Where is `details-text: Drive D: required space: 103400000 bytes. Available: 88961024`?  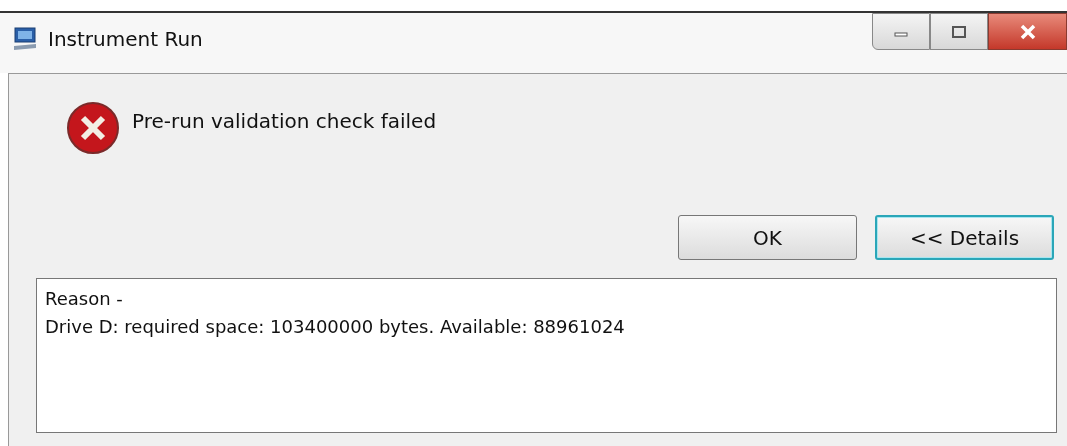 details-text: Drive D: required space: 103400000 bytes. Available: 88961024 is located at coordinates (335, 327).